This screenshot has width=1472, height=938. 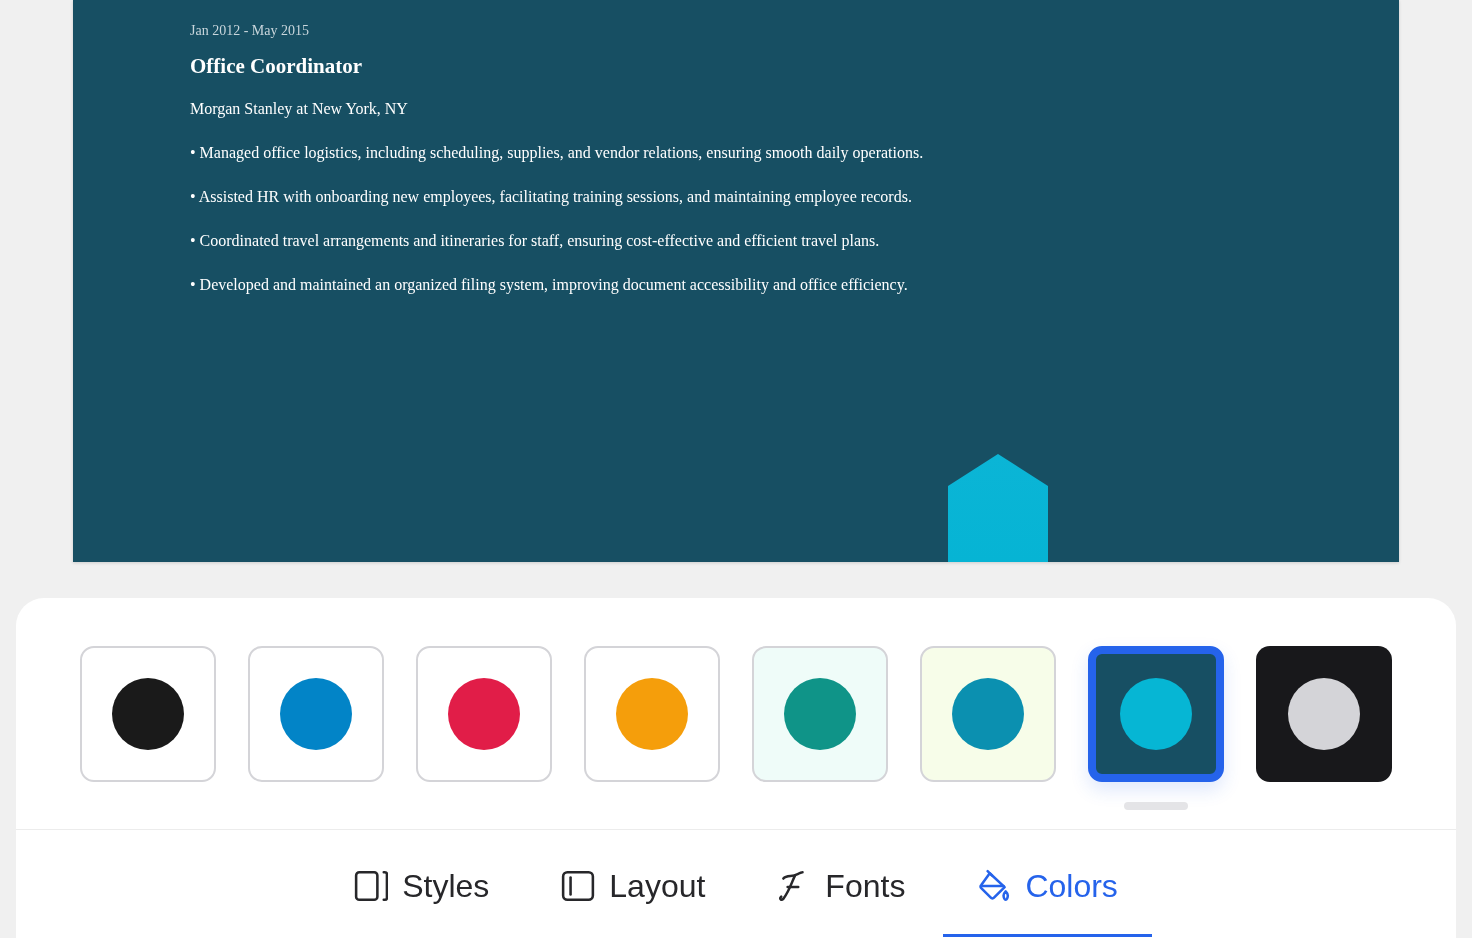 What do you see at coordinates (994, 886) in the screenshot?
I see `paint-bucket-icon` at bounding box center [994, 886].